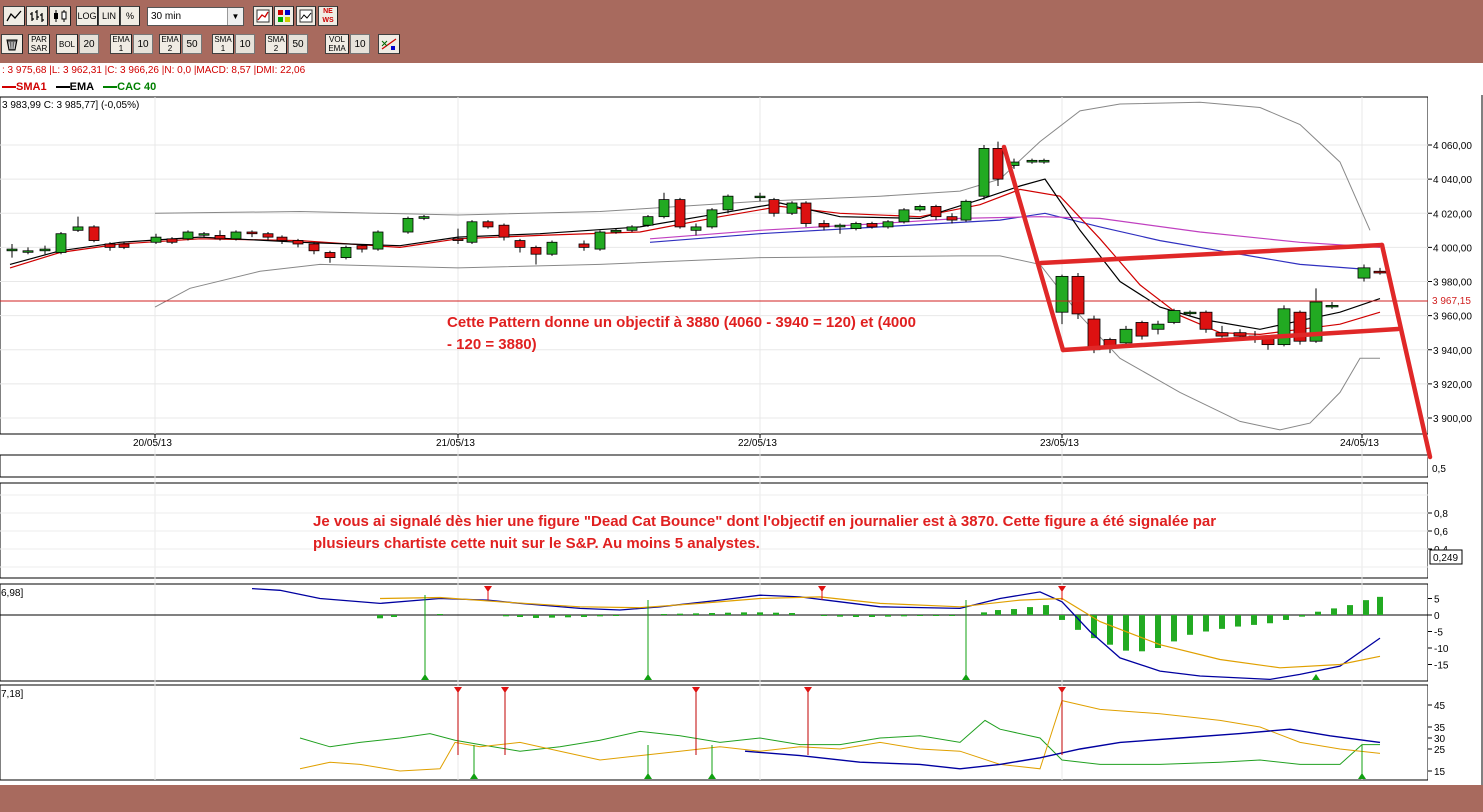 This screenshot has width=1483, height=812. Describe the element at coordinates (195, 16) in the screenshot. I see `timeframe-select: 30 min ▼` at that location.